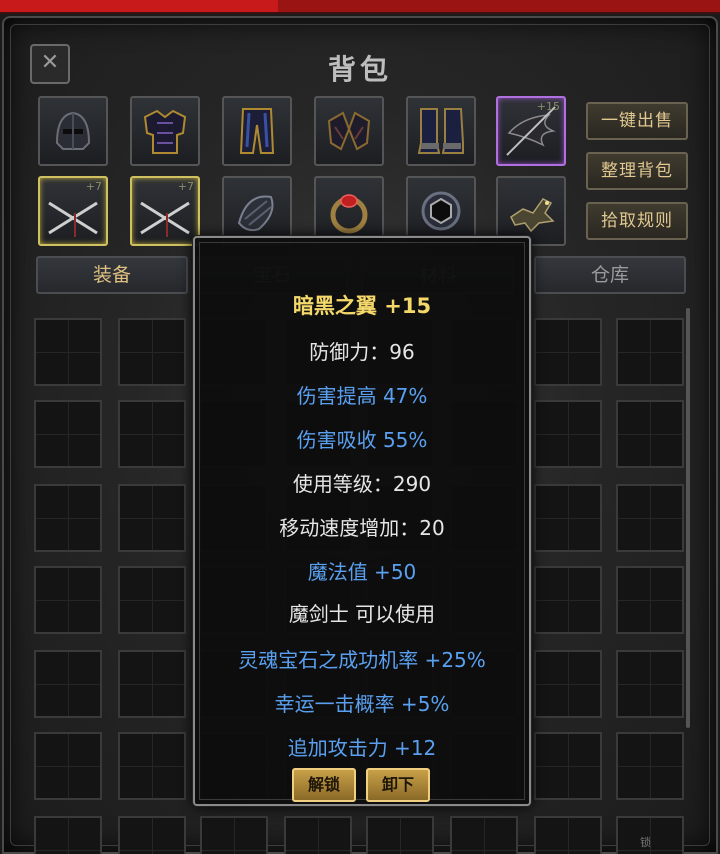 The width and height of the screenshot is (720, 854). What do you see at coordinates (645, 842) in the screenshot?
I see `bag-lock-label: 锁` at bounding box center [645, 842].